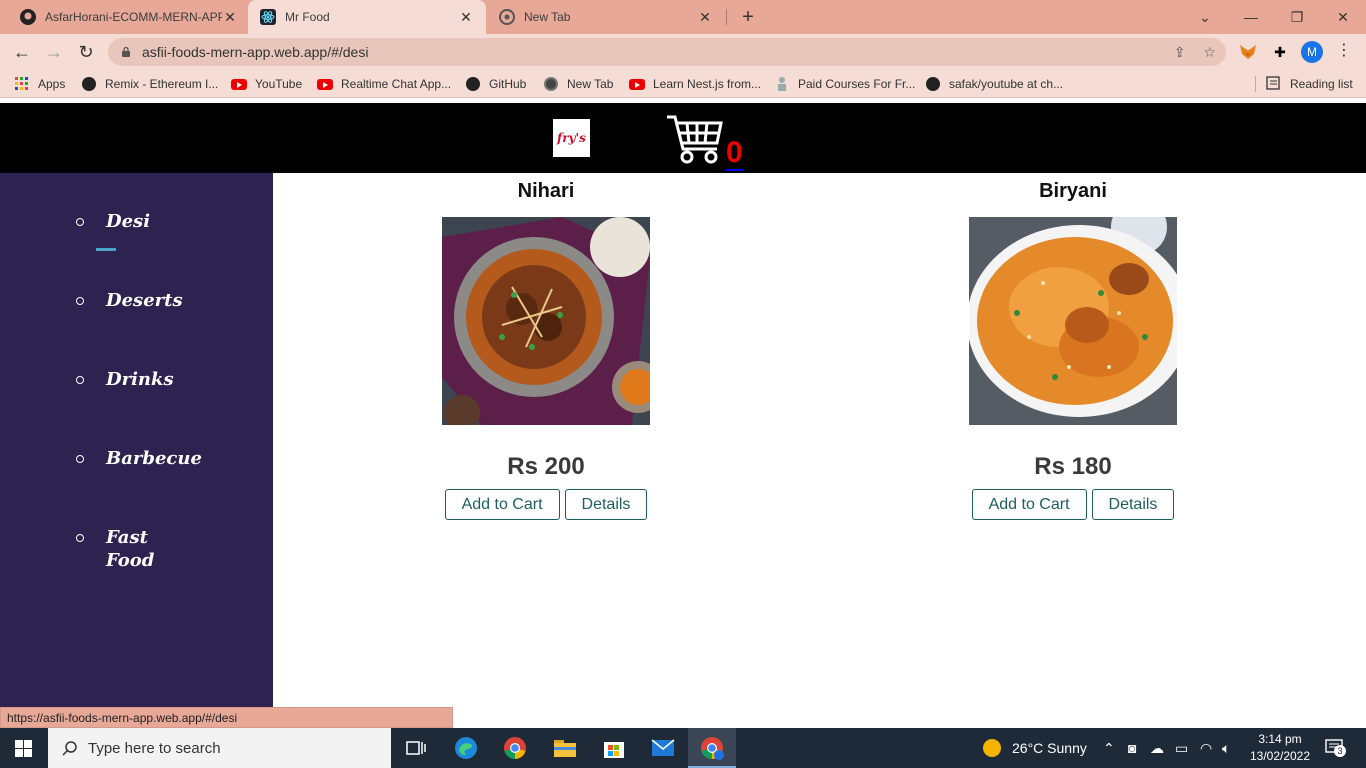  What do you see at coordinates (748, 17) in the screenshot?
I see `new-tab-button: +` at bounding box center [748, 17].